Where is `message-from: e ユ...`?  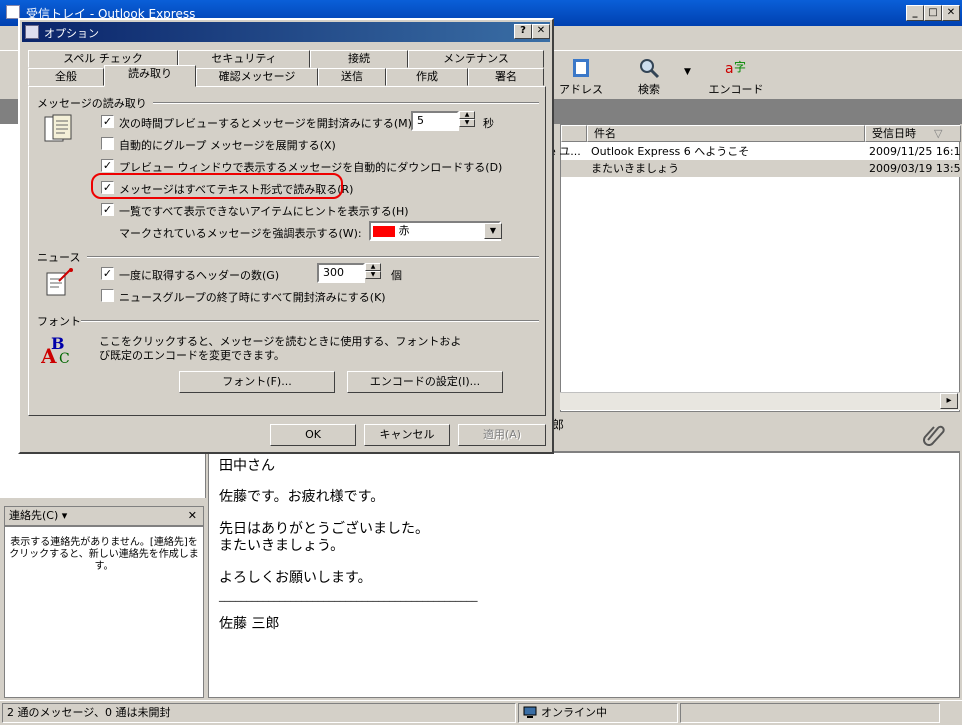 message-from: e ユ... is located at coordinates (565, 151).